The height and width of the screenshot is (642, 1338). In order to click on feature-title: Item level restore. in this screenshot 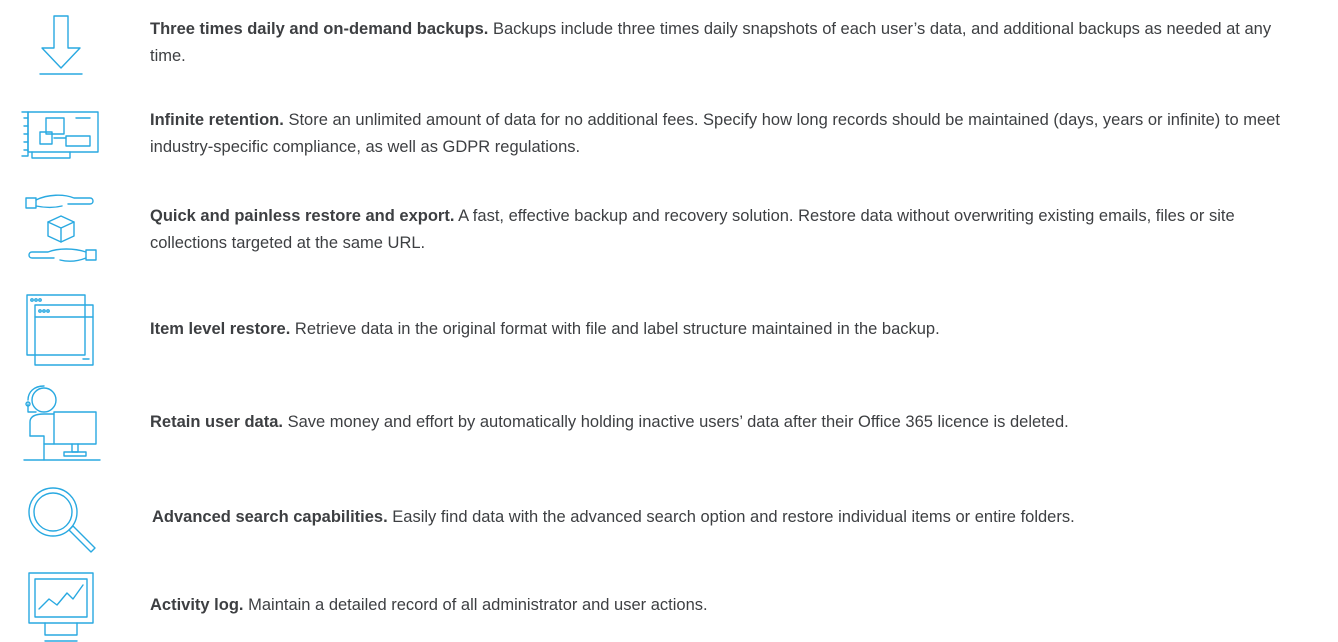, I will do `click(220, 329)`.